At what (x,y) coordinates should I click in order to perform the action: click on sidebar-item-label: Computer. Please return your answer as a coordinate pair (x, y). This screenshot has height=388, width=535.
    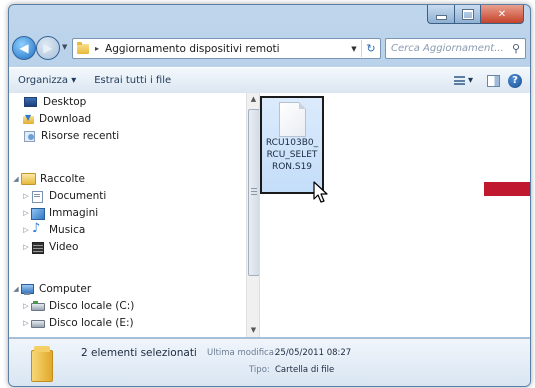
    Looking at the image, I should click on (65, 289).